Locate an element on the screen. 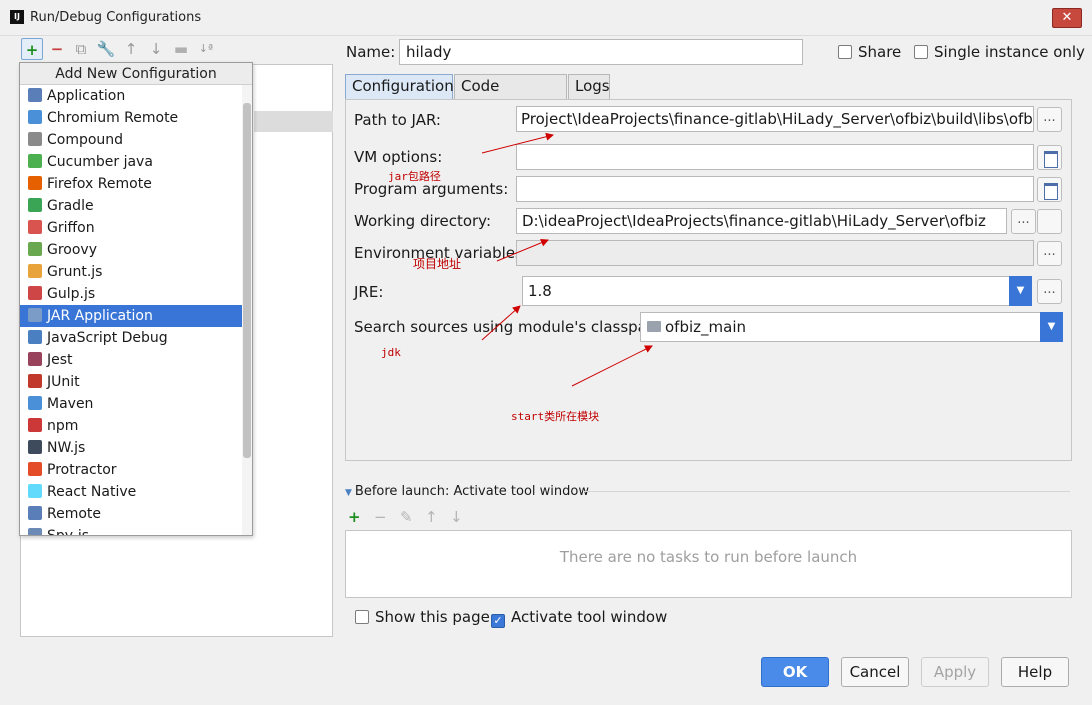  activate-checkbox-box: ✓ is located at coordinates (498, 621).